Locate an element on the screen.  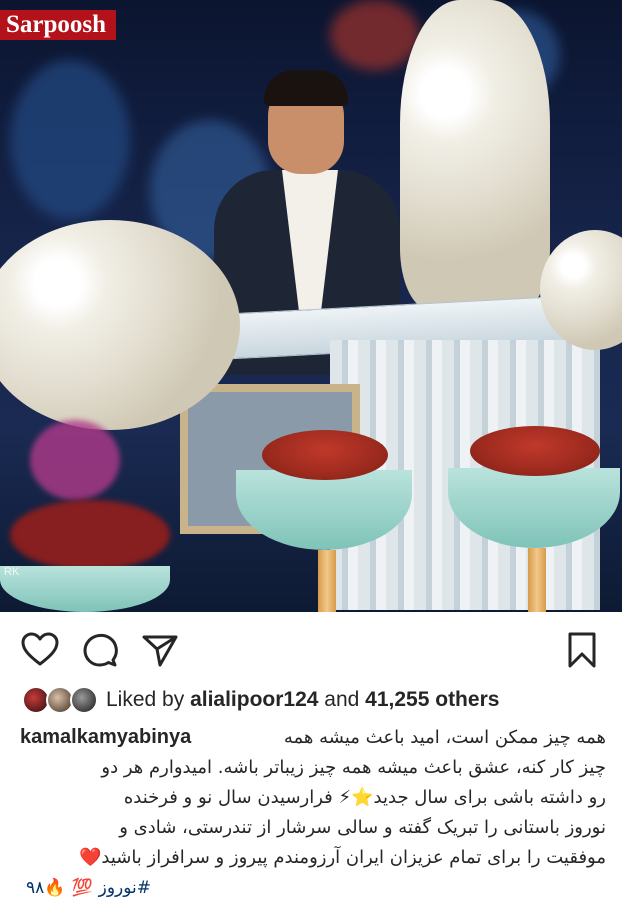
avatar is located at coordinates (84, 700).